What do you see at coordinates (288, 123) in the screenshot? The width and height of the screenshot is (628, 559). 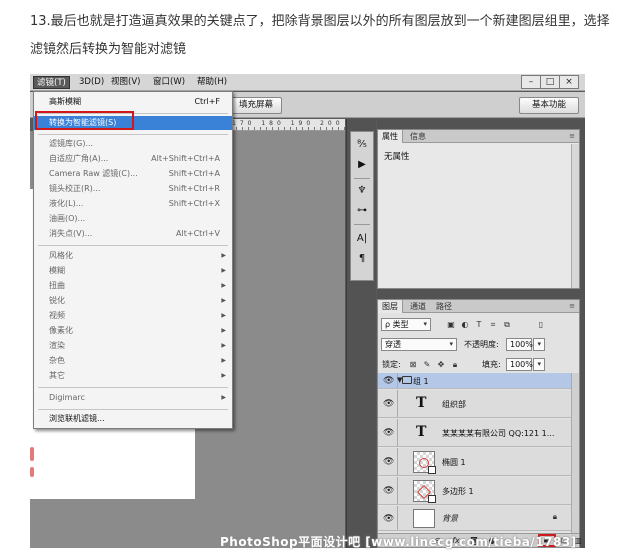 I see `ruler-numbers: 170 180 190 200` at bounding box center [288, 123].